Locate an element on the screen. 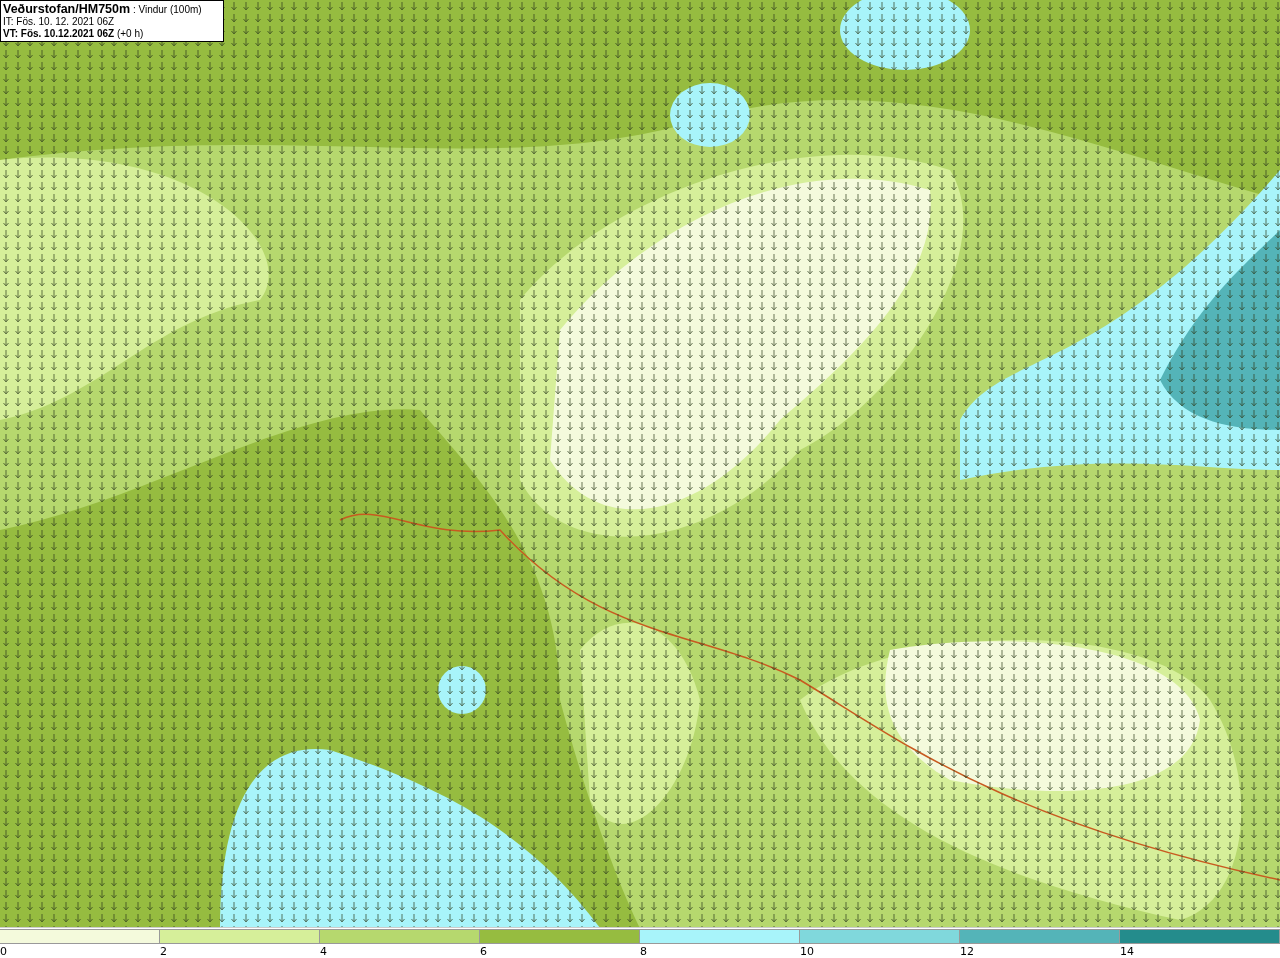 This screenshot has width=1280, height=958. legend-label: 4 is located at coordinates (323, 951).